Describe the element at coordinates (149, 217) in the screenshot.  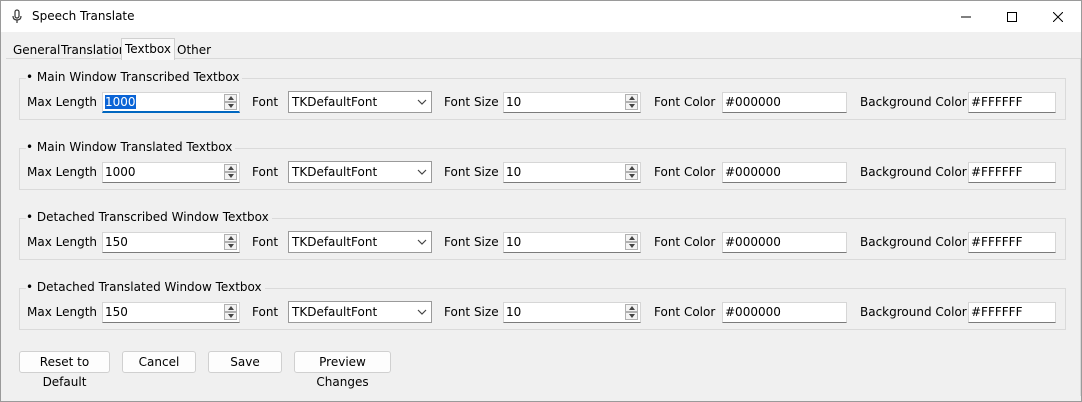
I see `group-title: • Detached Transcribed Window Textbox` at that location.